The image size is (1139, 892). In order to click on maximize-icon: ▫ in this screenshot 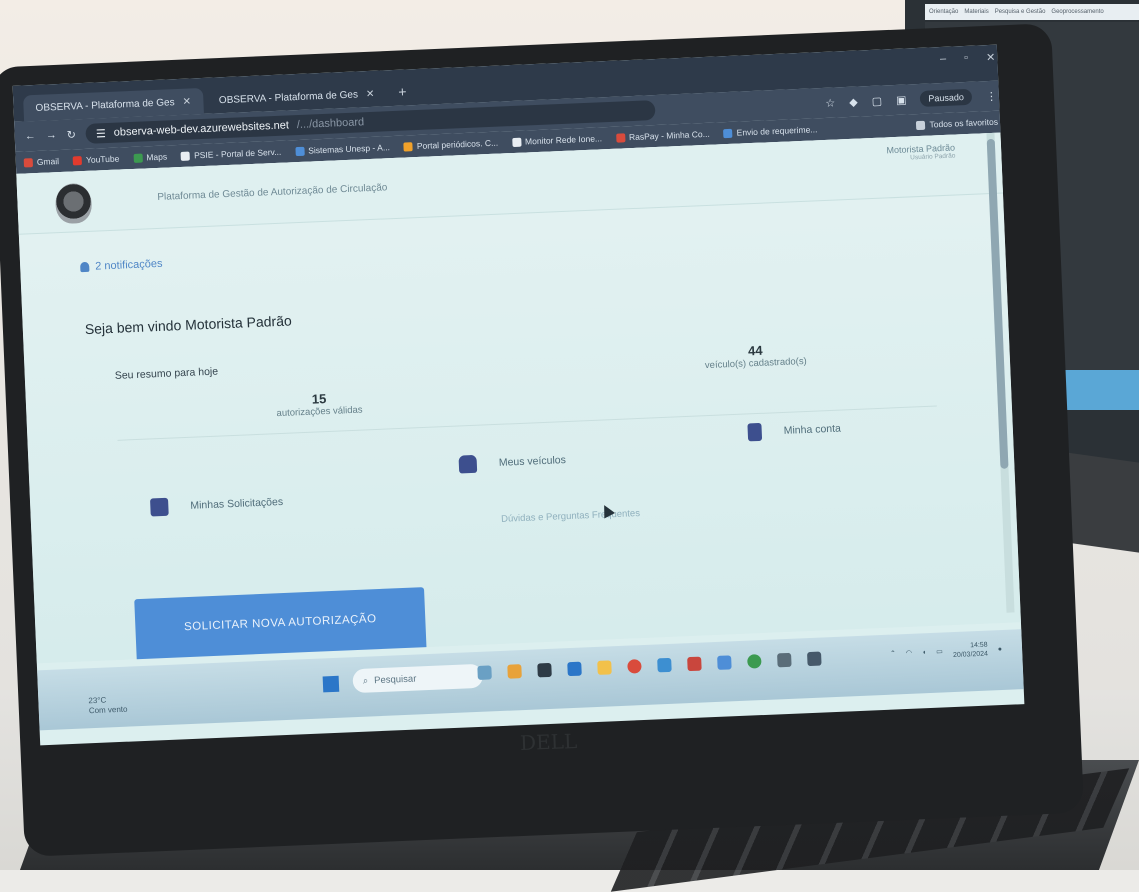, I will do `click(966, 58)`.